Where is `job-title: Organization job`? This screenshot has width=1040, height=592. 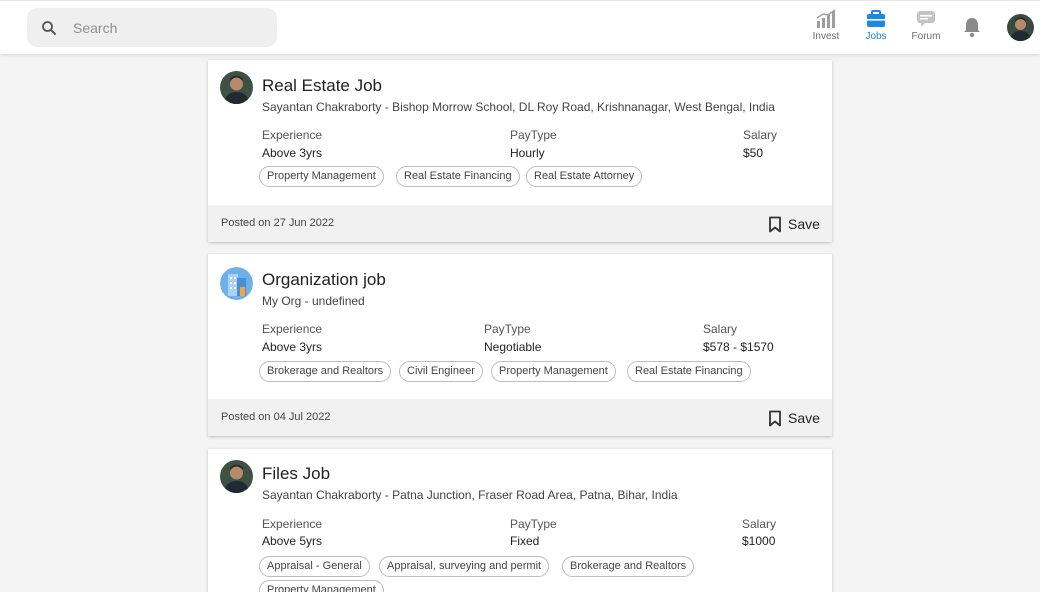
job-title: Organization job is located at coordinates (324, 280).